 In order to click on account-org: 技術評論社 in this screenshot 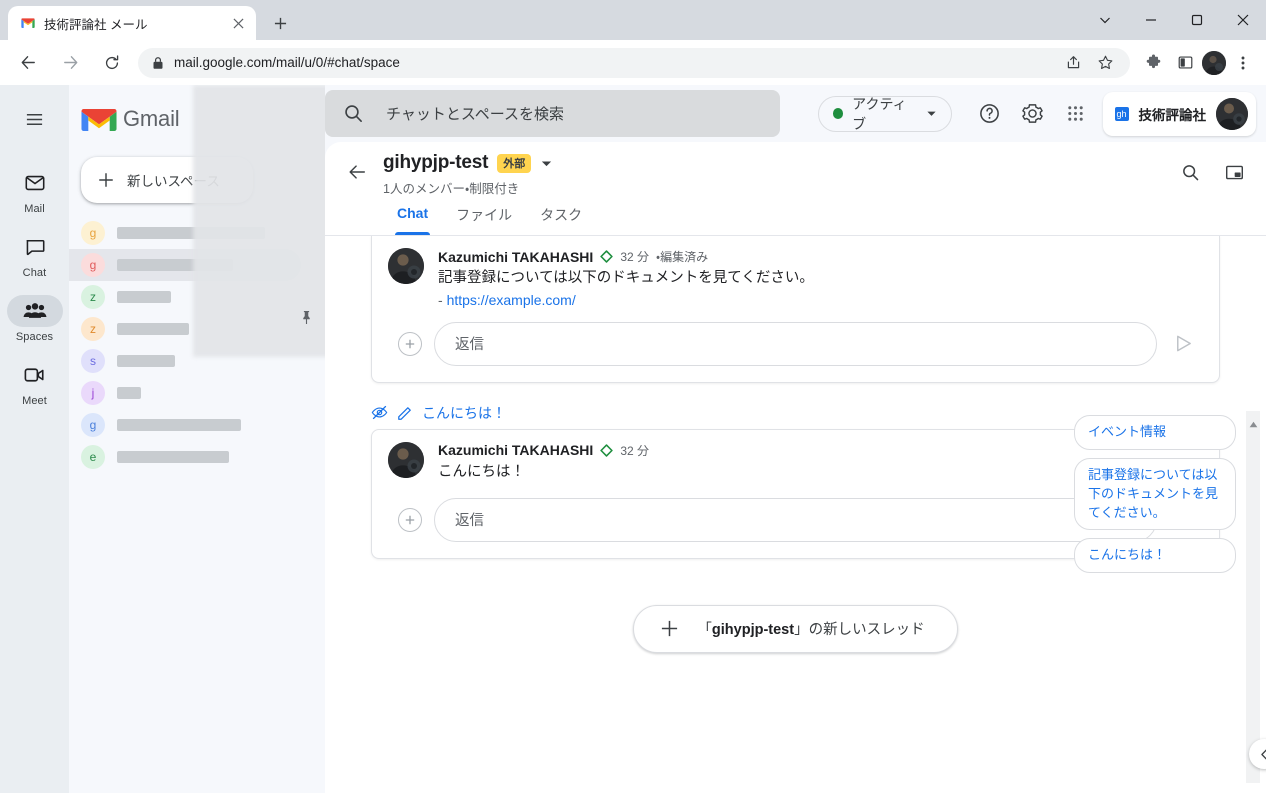, I will do `click(1172, 115)`.